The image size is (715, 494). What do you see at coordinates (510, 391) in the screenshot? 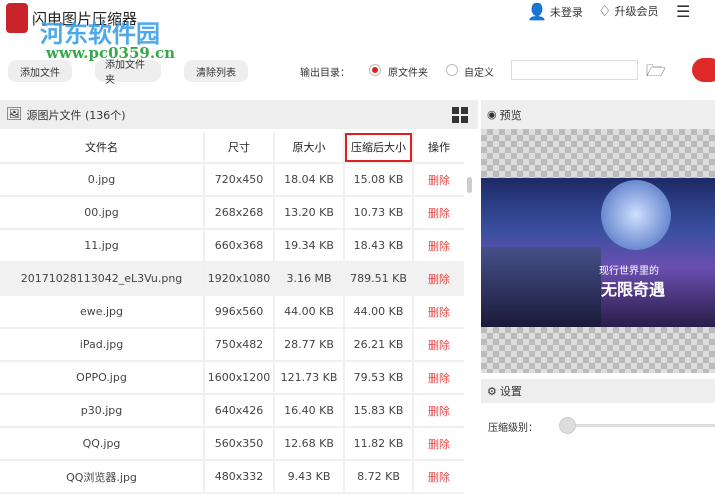
I see `settings-title: 设置` at bounding box center [510, 391].